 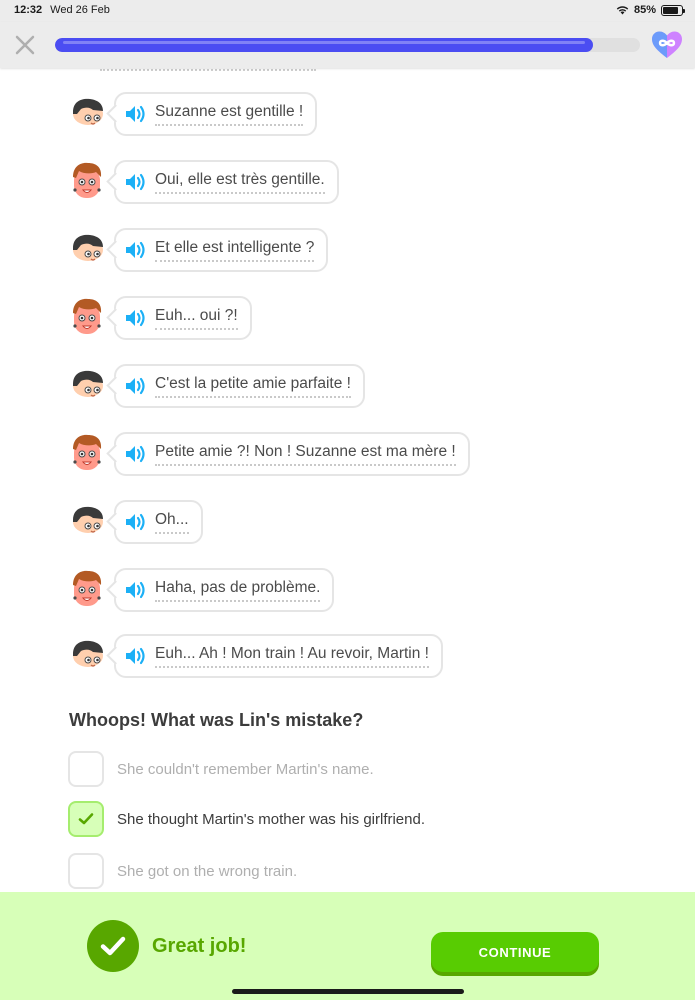 What do you see at coordinates (324, 45) in the screenshot?
I see `lesson-progress-fill` at bounding box center [324, 45].